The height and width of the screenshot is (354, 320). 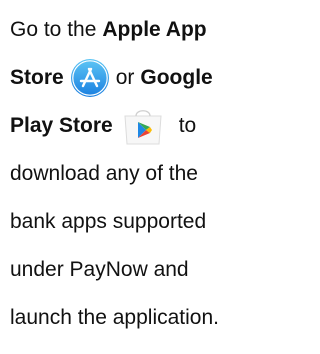 I want to click on instruction-line-4: download any of the, so click(x=104, y=173).